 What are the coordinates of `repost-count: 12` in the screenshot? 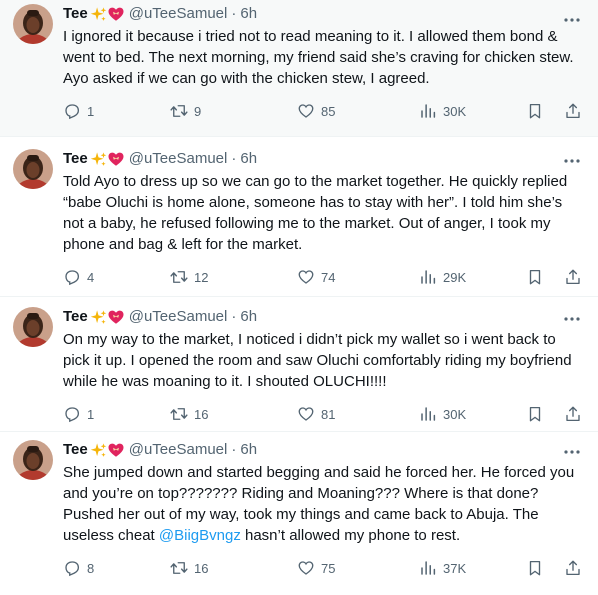 It's located at (201, 277).